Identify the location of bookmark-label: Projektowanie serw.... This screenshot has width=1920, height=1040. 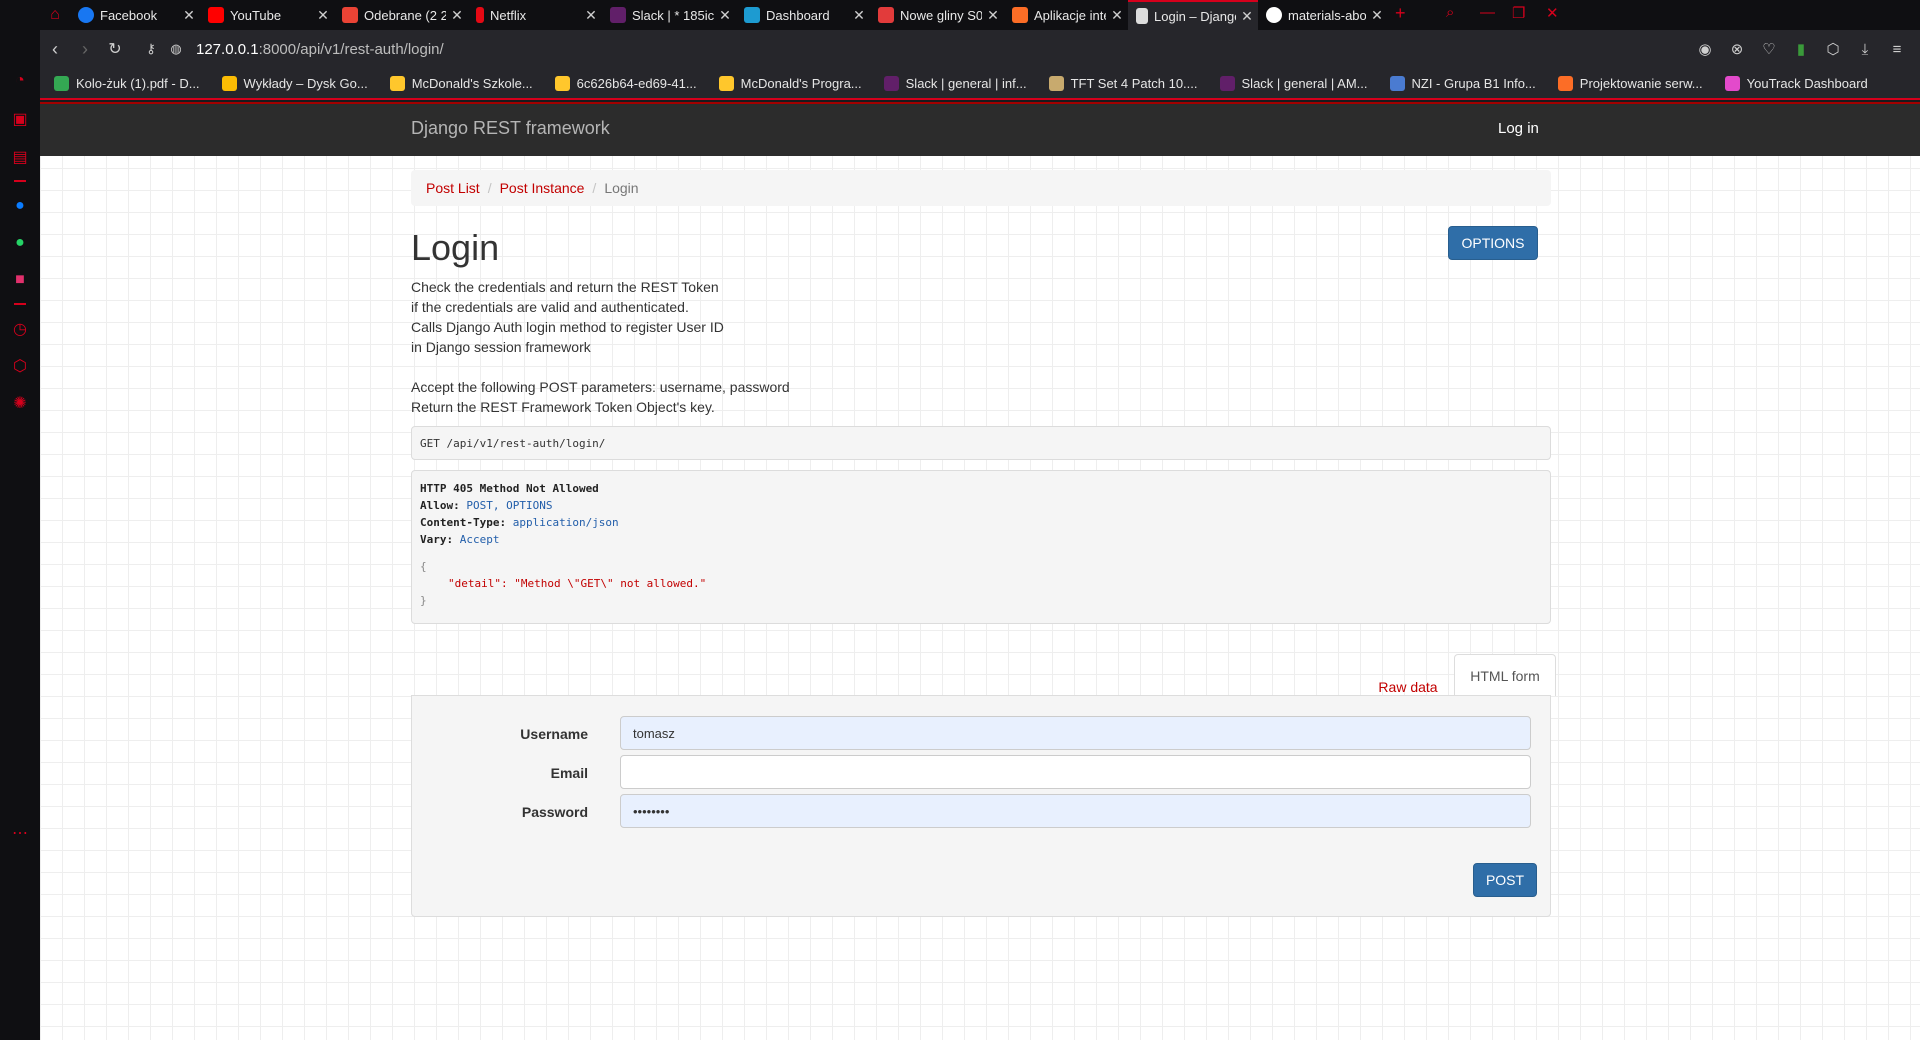
(1641, 83).